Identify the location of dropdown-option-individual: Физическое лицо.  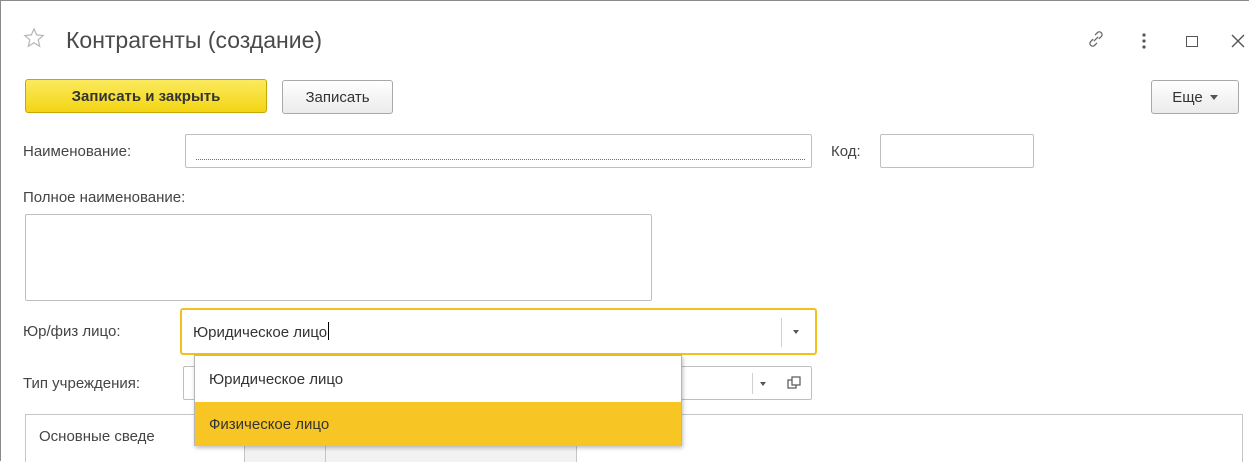
(438, 424).